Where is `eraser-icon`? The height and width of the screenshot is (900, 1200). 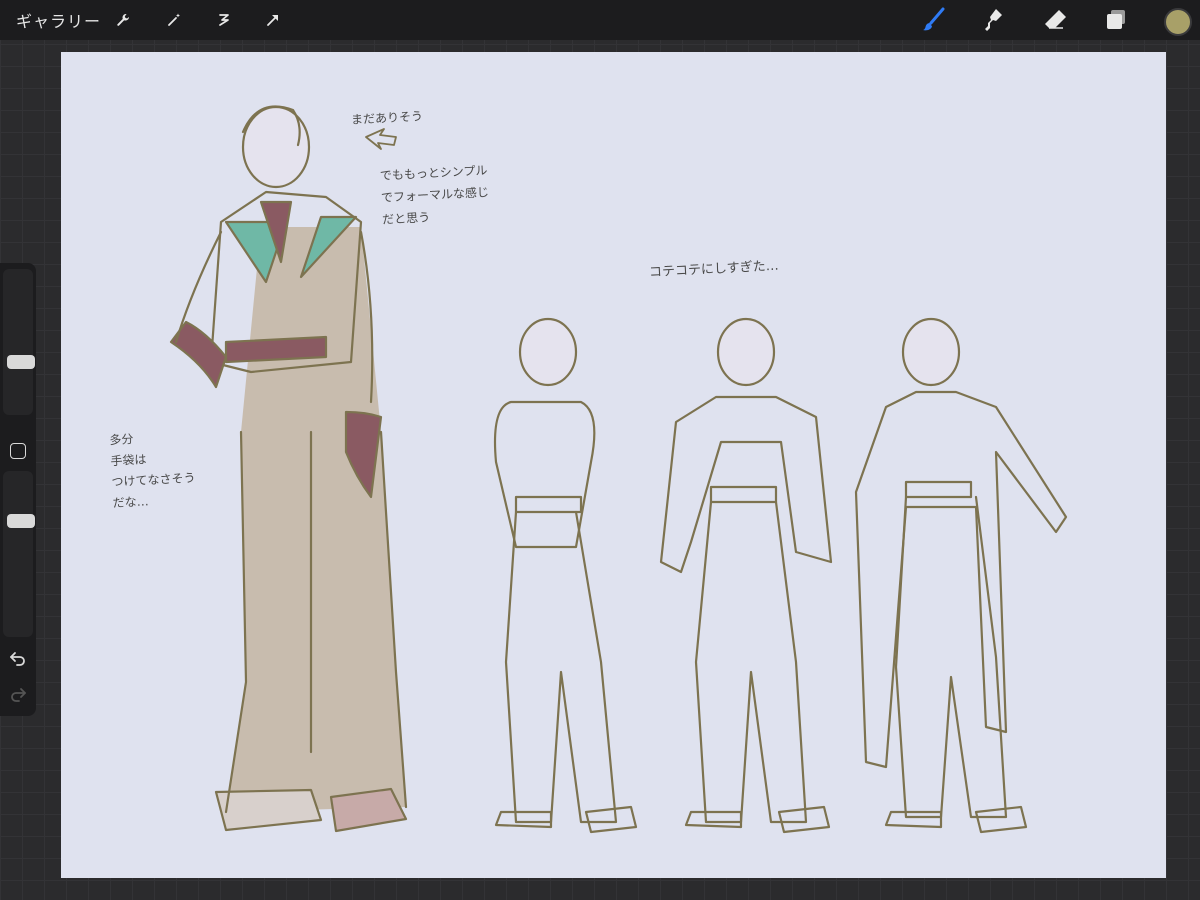
eraser-icon is located at coordinates (1055, 20).